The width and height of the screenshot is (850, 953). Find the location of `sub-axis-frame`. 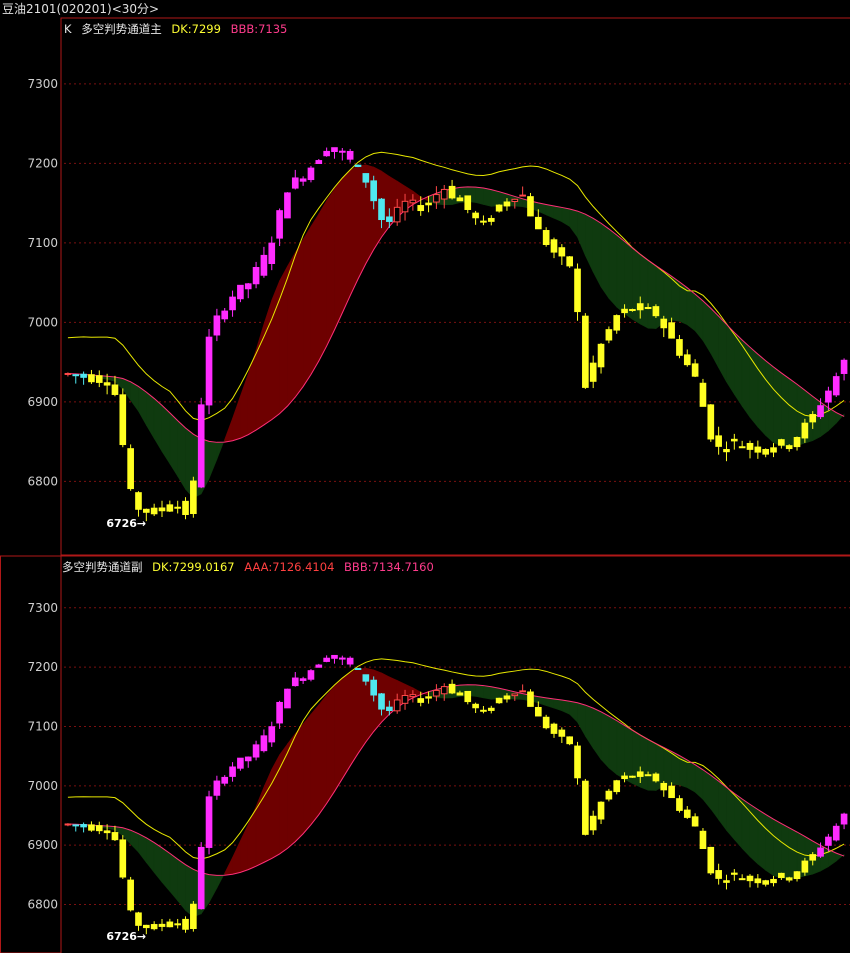

sub-axis-frame is located at coordinates (31, 754).